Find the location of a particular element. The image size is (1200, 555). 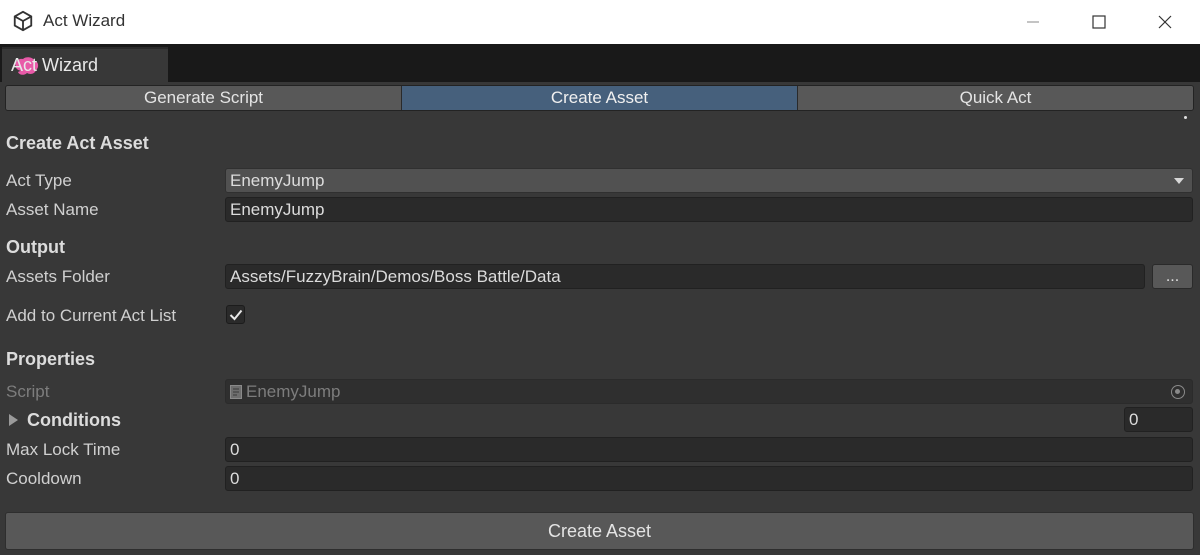

tab-create-asset: Create Asset is located at coordinates (600, 98).